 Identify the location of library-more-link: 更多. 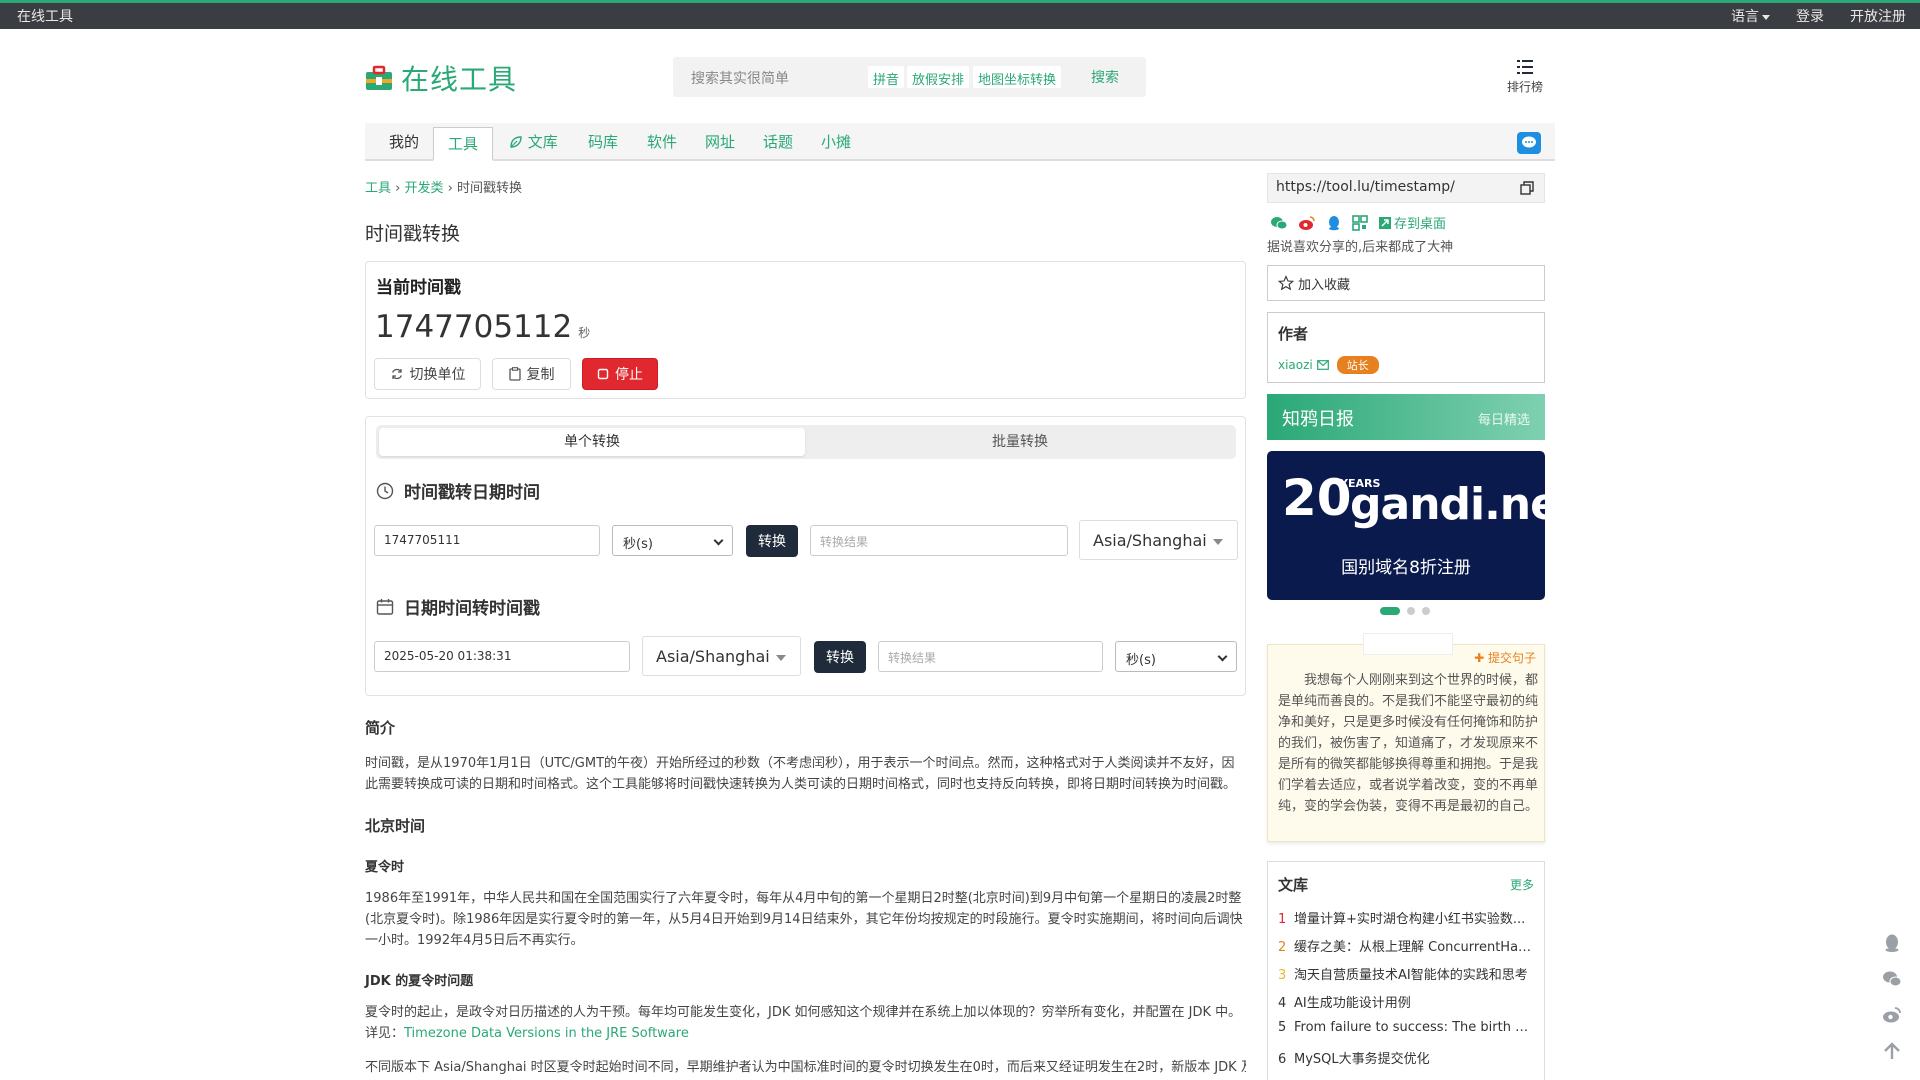
(1522, 884).